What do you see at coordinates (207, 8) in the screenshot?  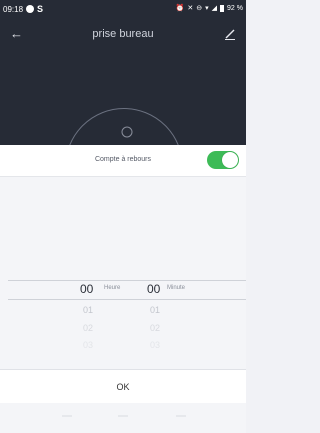 I see `wifi-icon: ▾` at bounding box center [207, 8].